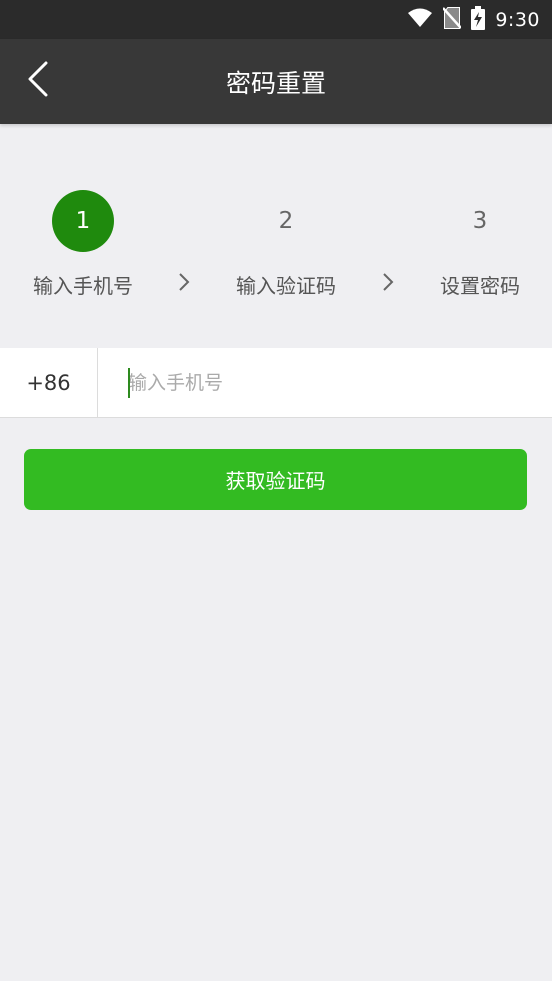 The image size is (552, 981). Describe the element at coordinates (286, 221) in the screenshot. I see `step-2-number: 2` at that location.